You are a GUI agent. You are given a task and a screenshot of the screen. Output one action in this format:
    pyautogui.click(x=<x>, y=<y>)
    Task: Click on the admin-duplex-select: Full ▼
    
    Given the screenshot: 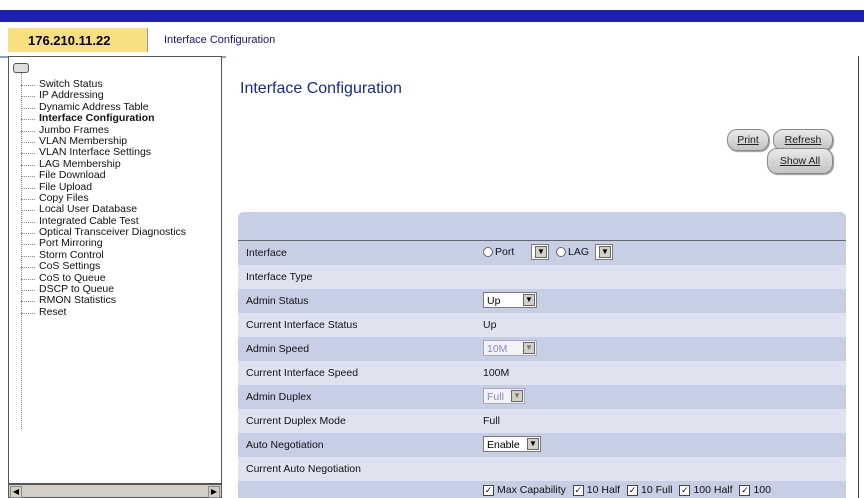 What is the action you would take?
    pyautogui.click(x=504, y=396)
    